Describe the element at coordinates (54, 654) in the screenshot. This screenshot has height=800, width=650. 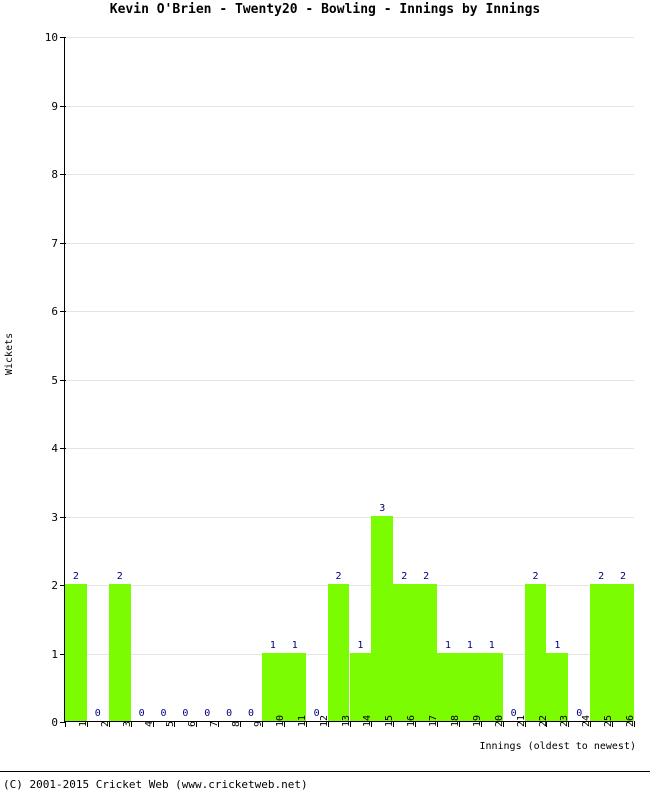
I see `y-axis-tick-label: 1` at that location.